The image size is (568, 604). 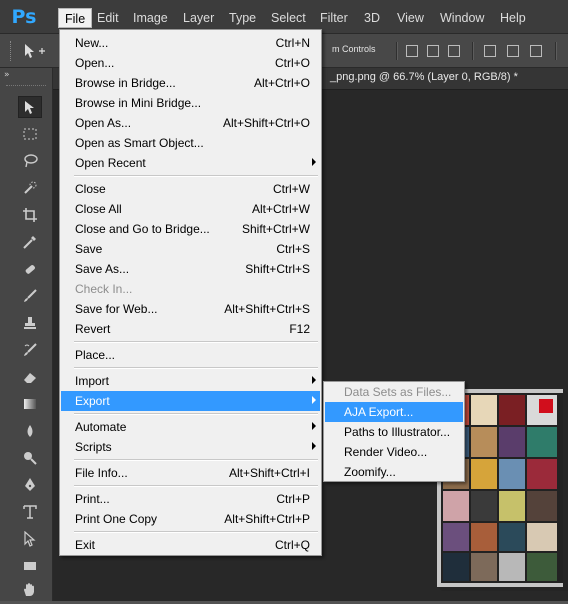 What do you see at coordinates (93, 447) in the screenshot?
I see `menu-item-label: Scripts` at bounding box center [93, 447].